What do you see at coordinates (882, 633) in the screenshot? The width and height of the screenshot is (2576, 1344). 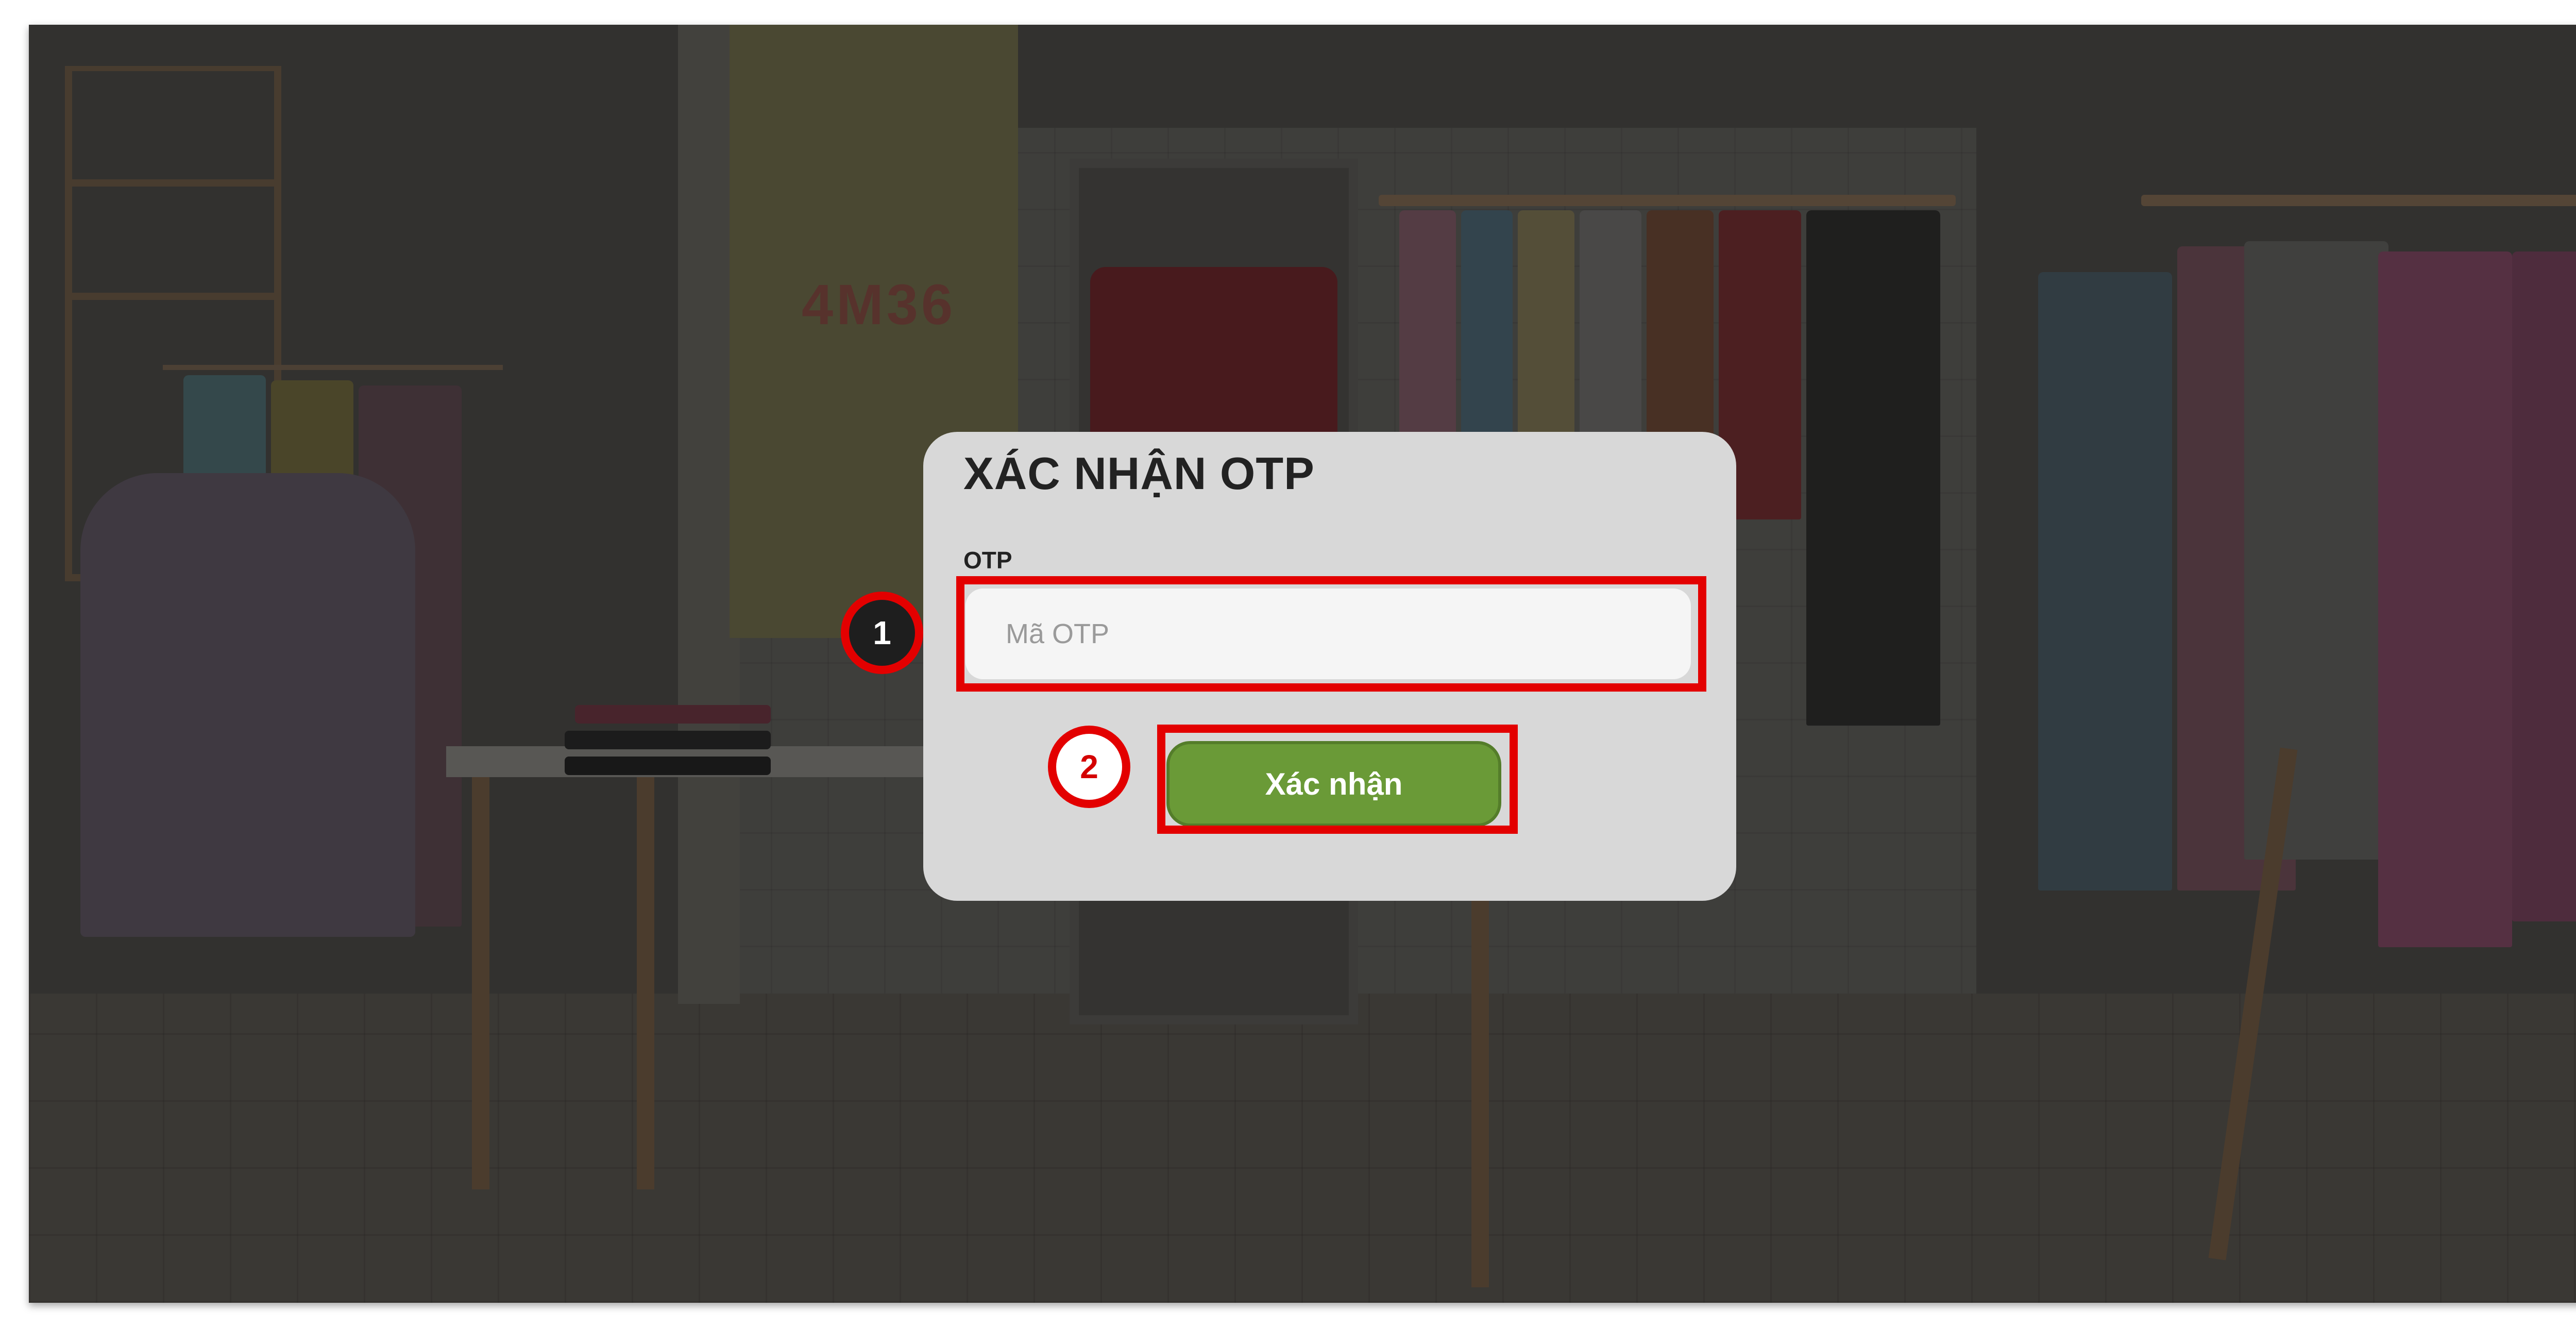 I see `annotation-step-1: 1` at bounding box center [882, 633].